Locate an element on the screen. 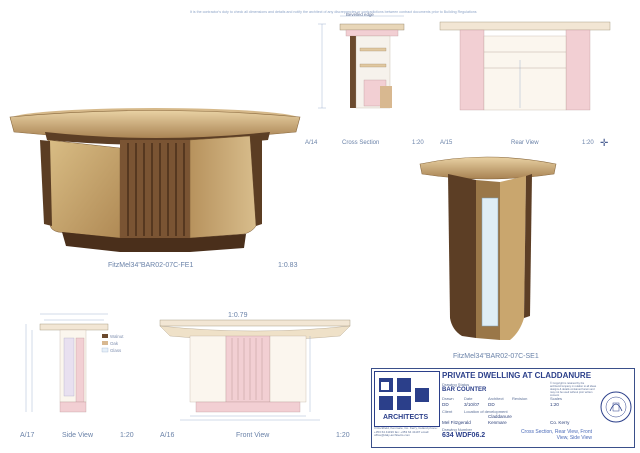 This screenshot has width=640, height=453. date-value: 3/10/07 is located at coordinates (472, 404).